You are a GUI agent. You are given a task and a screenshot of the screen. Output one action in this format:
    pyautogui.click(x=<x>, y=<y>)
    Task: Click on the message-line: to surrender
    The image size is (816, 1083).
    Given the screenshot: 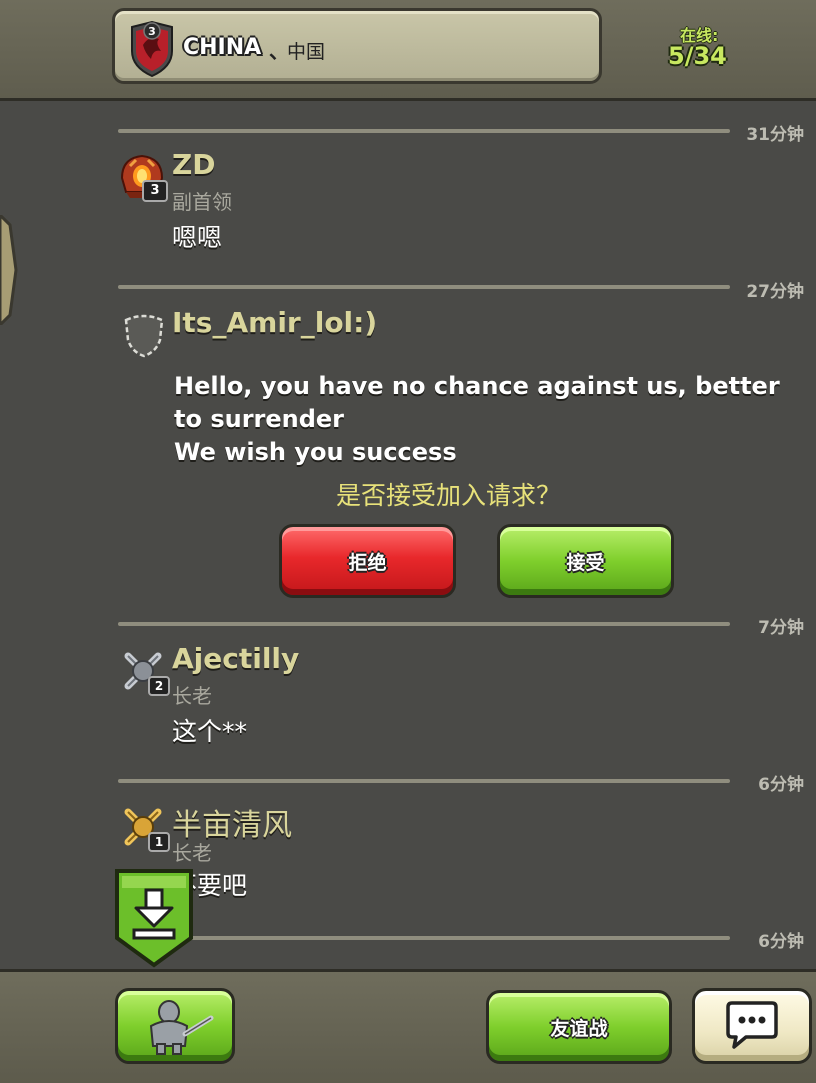 What is the action you would take?
    pyautogui.click(x=259, y=419)
    